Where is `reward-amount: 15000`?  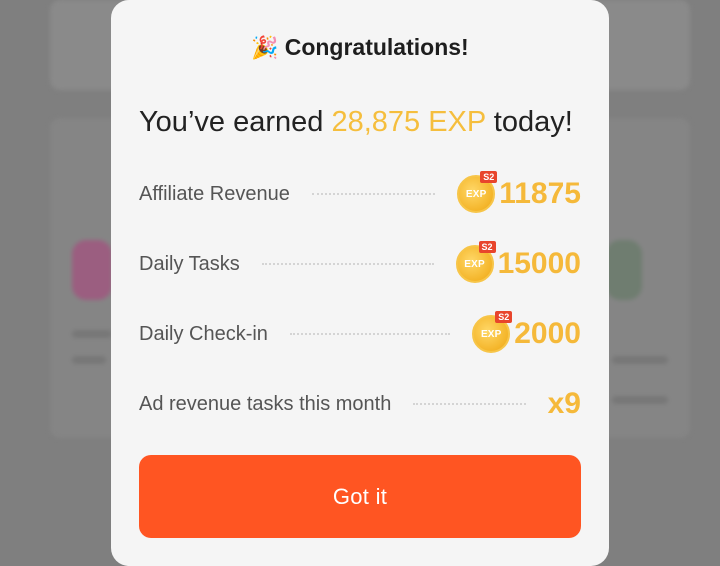
reward-amount: 15000 is located at coordinates (539, 263).